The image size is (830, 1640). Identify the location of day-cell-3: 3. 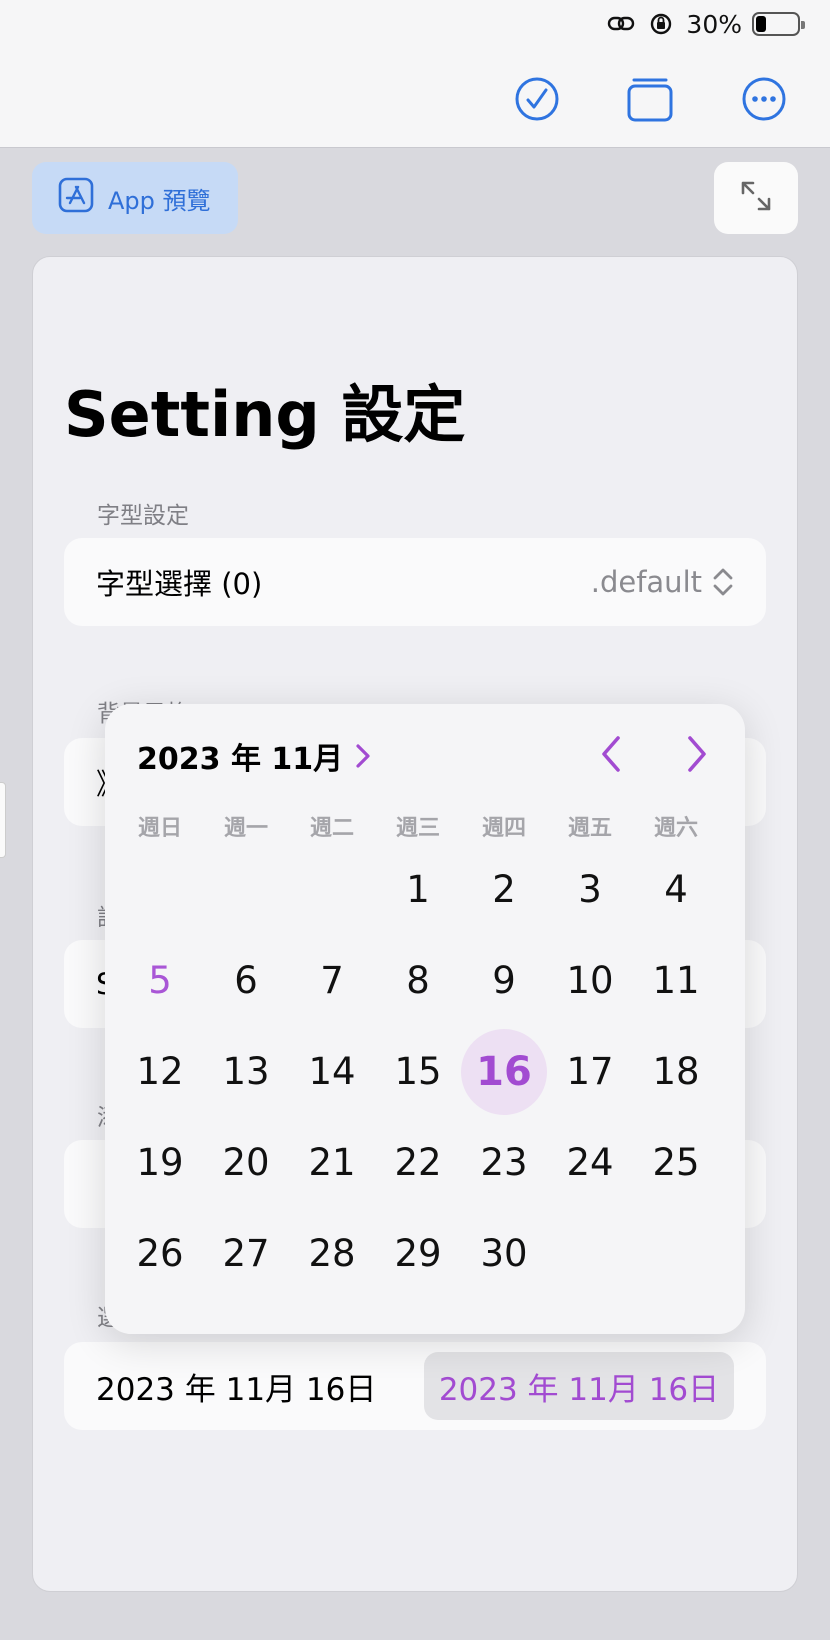
(590, 889).